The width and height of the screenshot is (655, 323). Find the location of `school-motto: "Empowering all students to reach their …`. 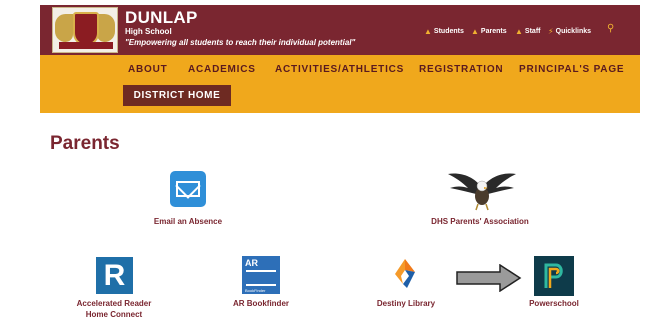

school-motto: "Empowering all students to reach their … is located at coordinates (240, 42).